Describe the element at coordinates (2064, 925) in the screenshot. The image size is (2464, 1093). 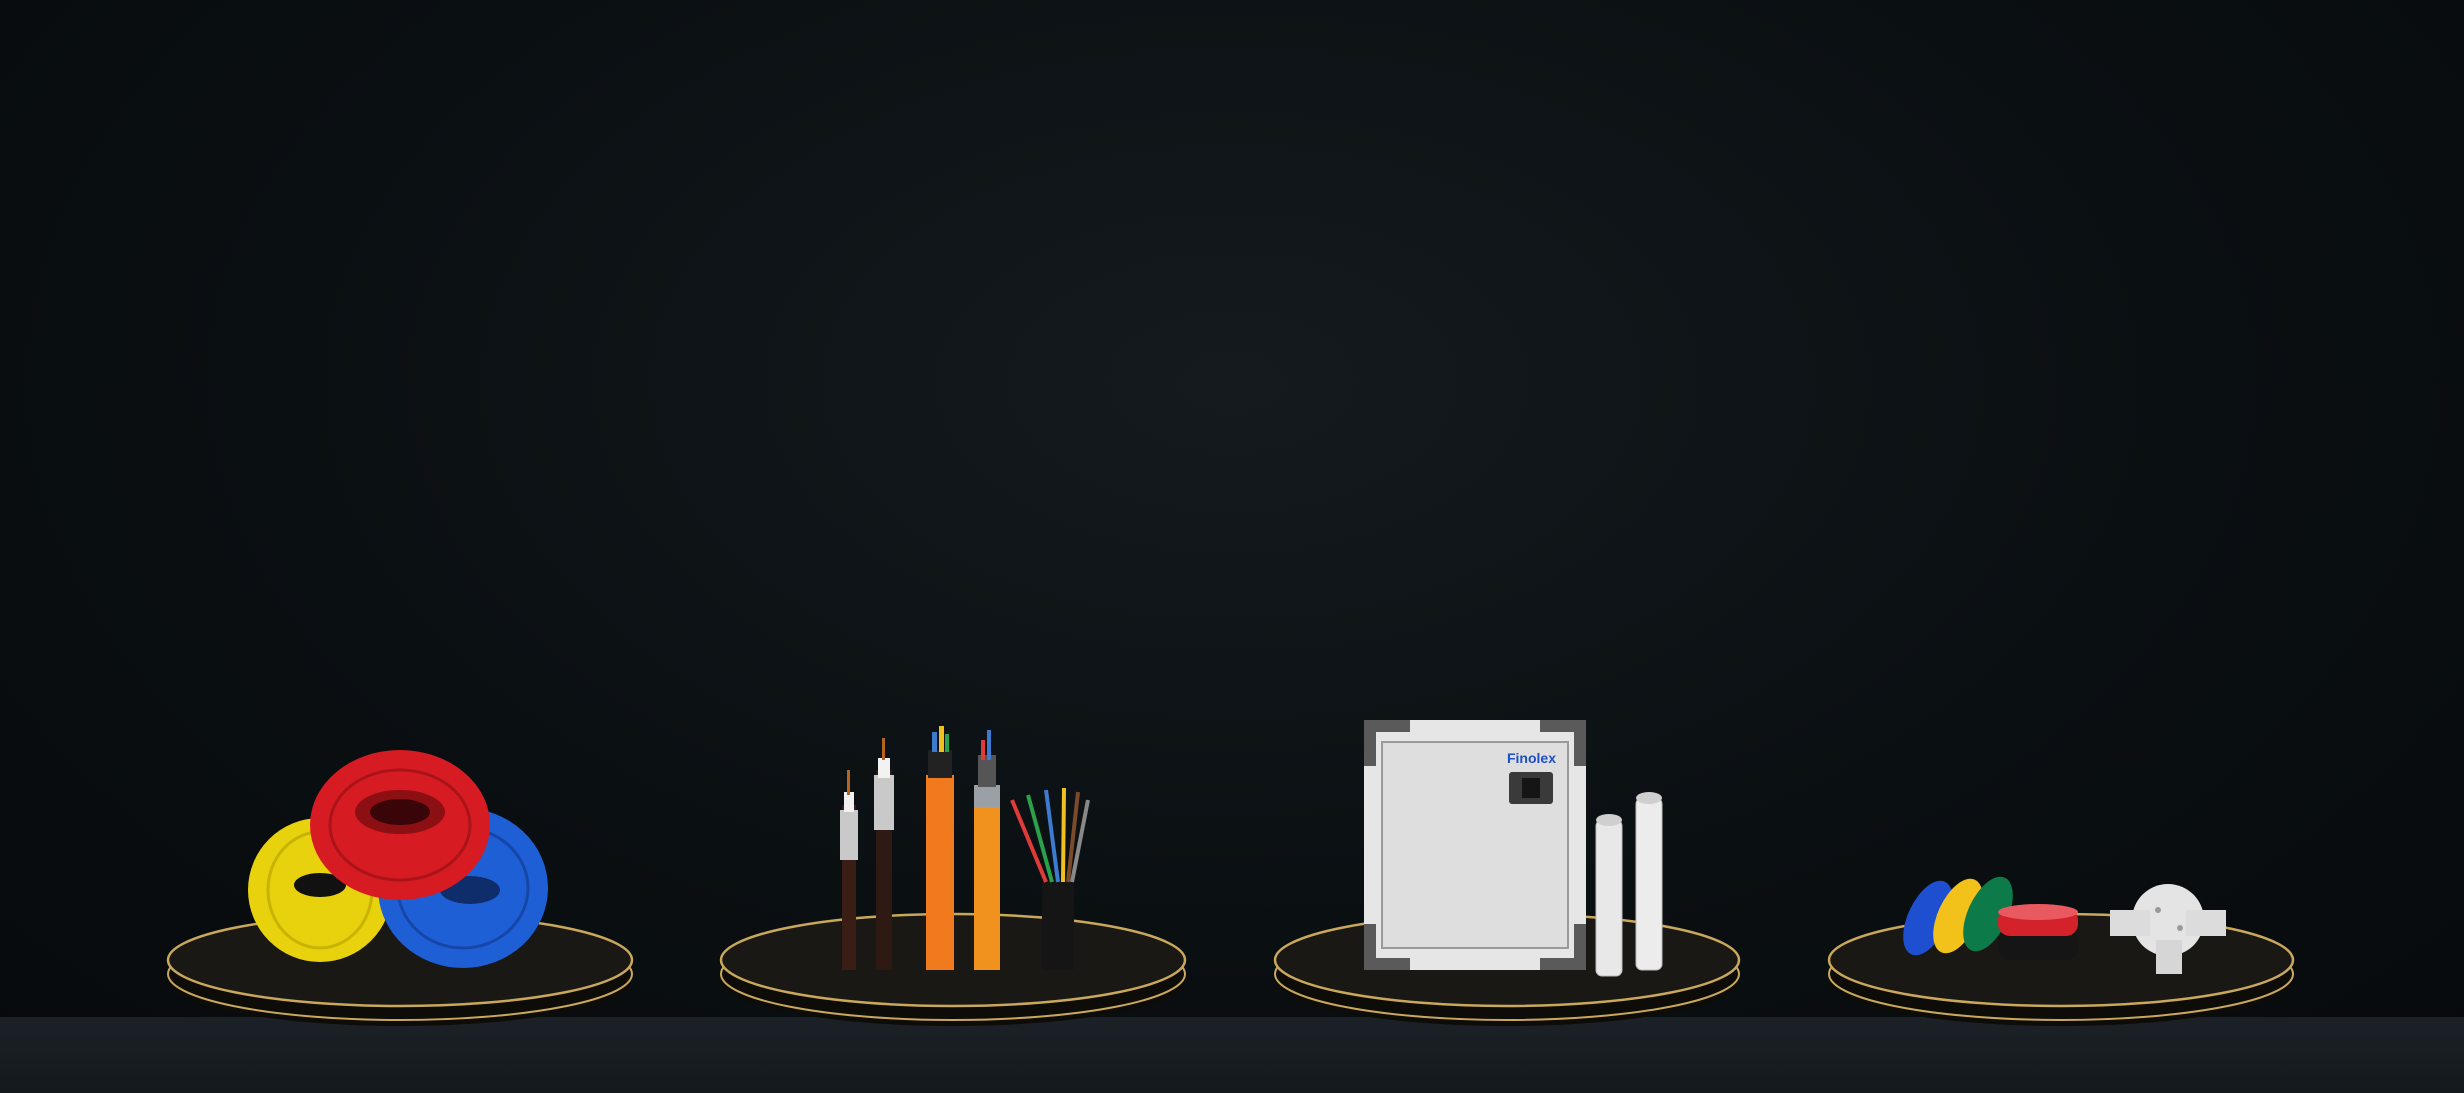
I see `tape-and-junction-box-icon` at that location.